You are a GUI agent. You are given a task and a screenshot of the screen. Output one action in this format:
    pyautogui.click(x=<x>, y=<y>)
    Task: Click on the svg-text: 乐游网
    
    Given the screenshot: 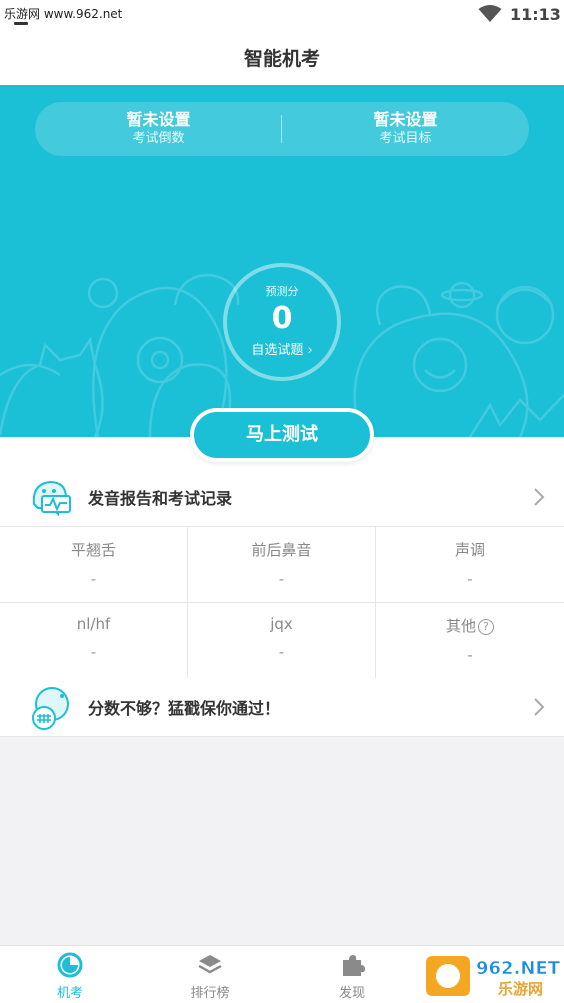 What is the action you would take?
    pyautogui.click(x=520, y=989)
    